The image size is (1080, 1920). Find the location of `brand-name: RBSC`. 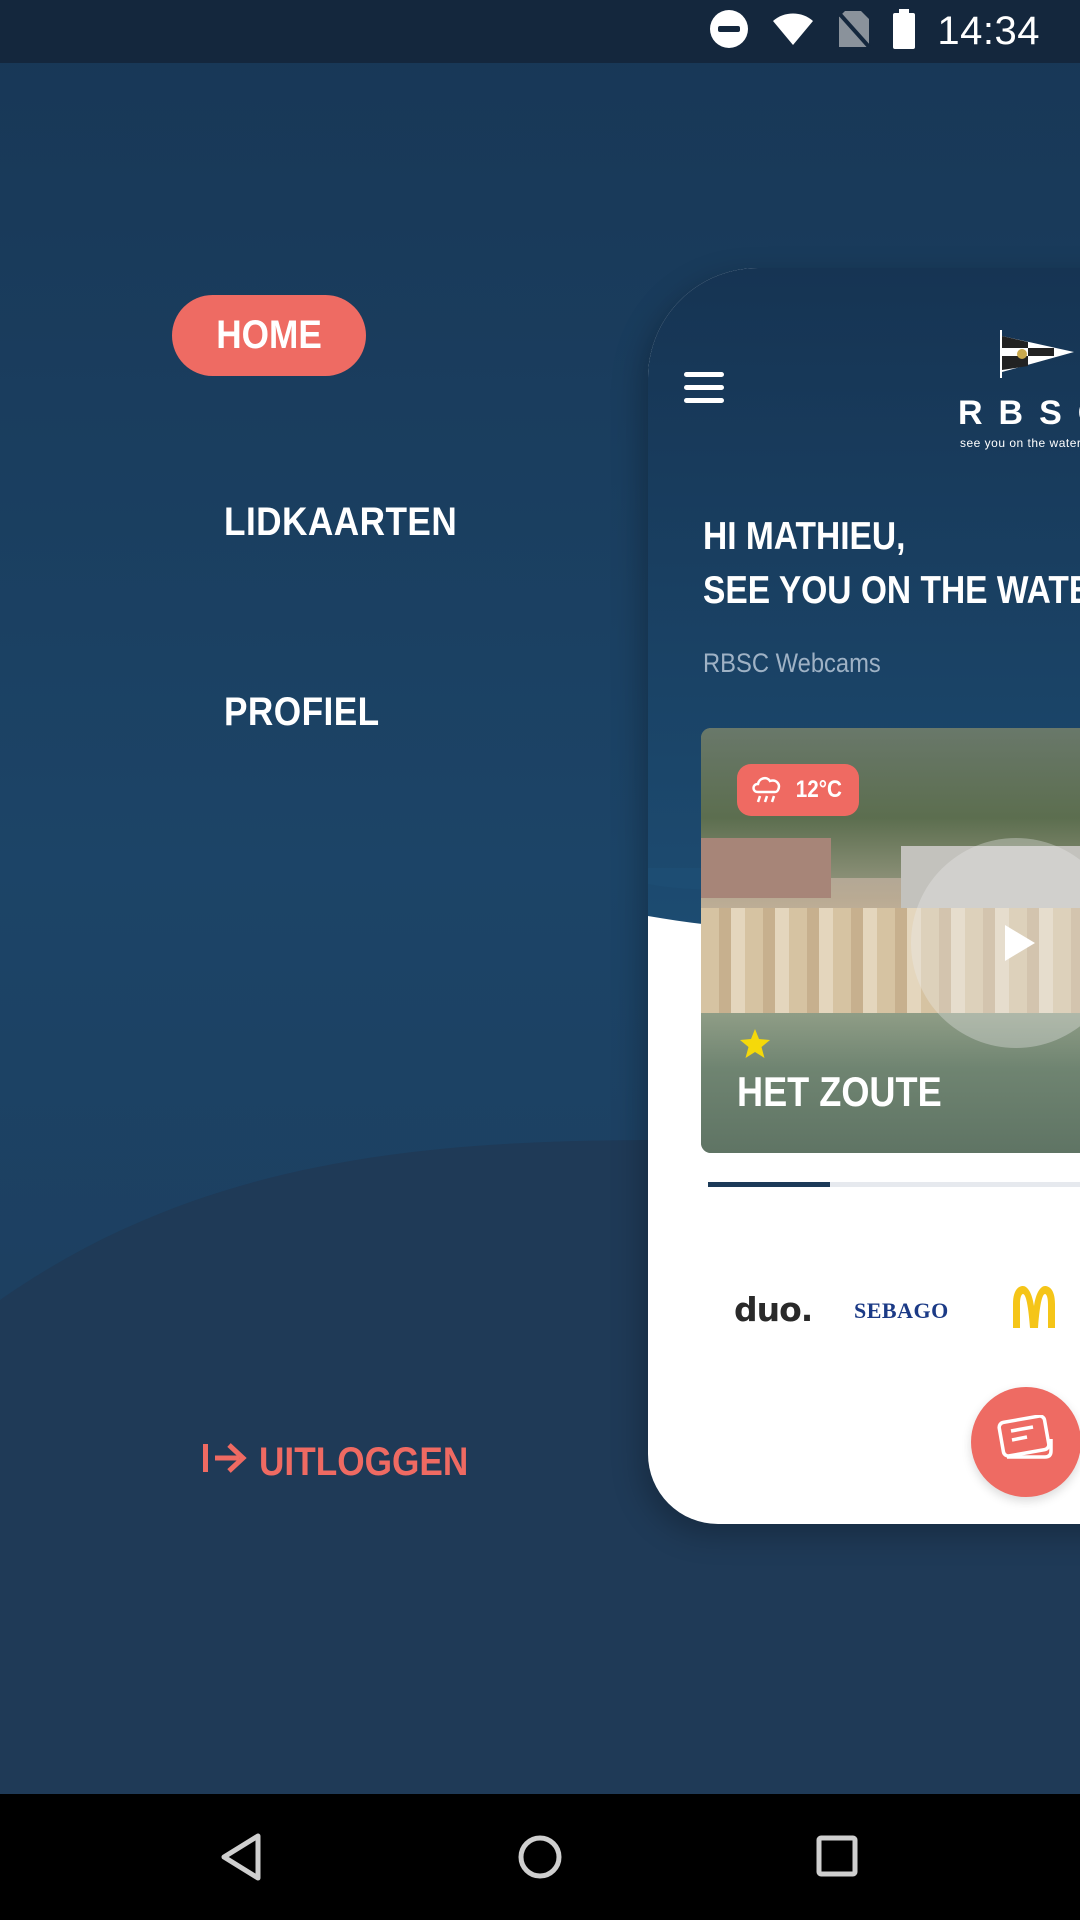

brand-name: RBSC is located at coordinates (1019, 413).